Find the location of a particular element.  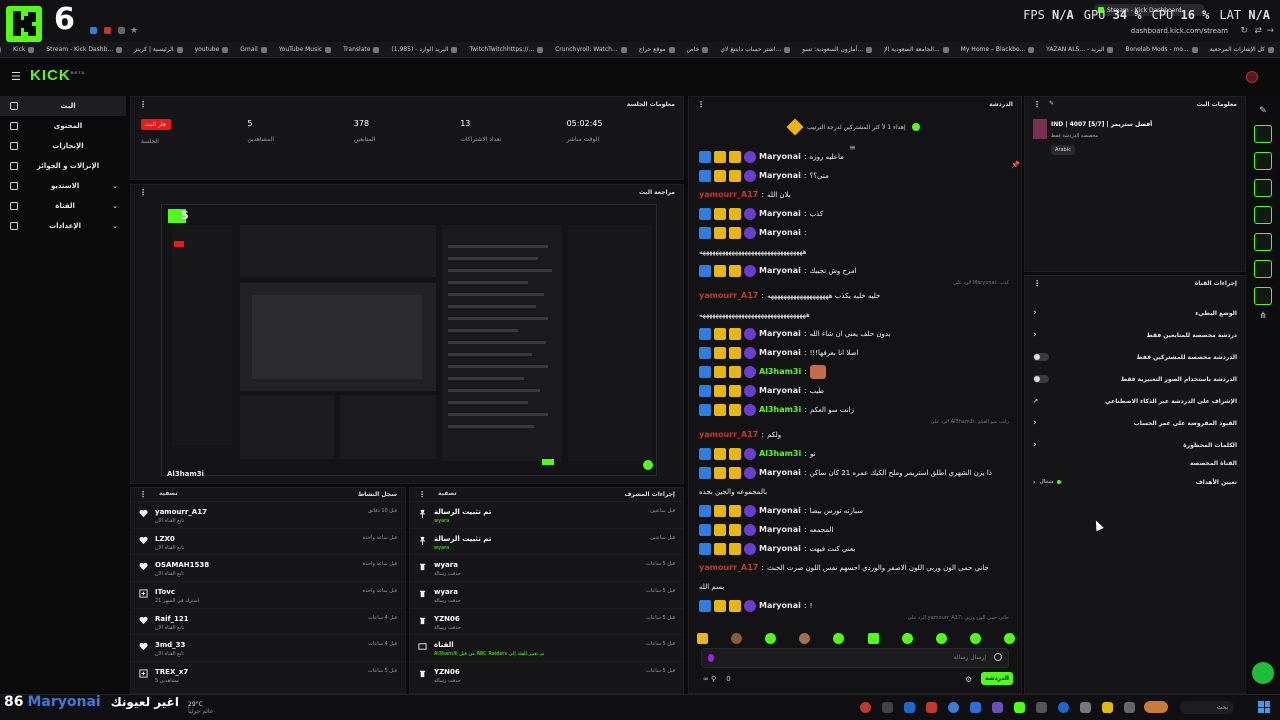

sidebar-item: البث is located at coordinates (63, 106).